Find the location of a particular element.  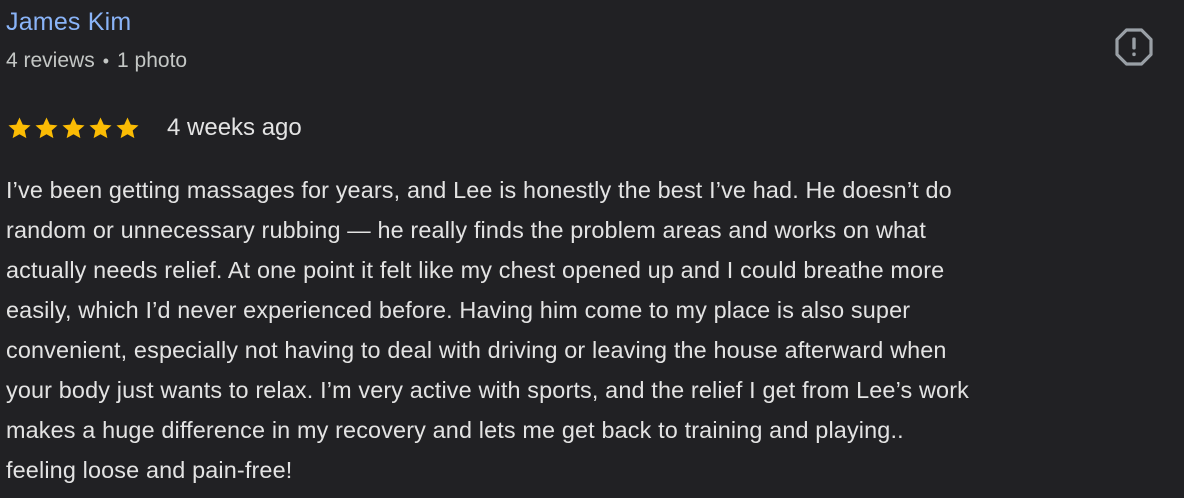

review-text-line: feeling loose and pain-free! is located at coordinates (149, 470).